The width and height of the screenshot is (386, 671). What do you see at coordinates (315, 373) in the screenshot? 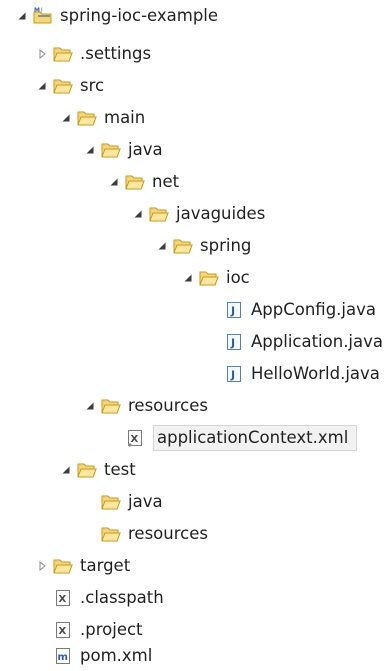
I see `tree-item-label: HelloWorld.java` at bounding box center [315, 373].